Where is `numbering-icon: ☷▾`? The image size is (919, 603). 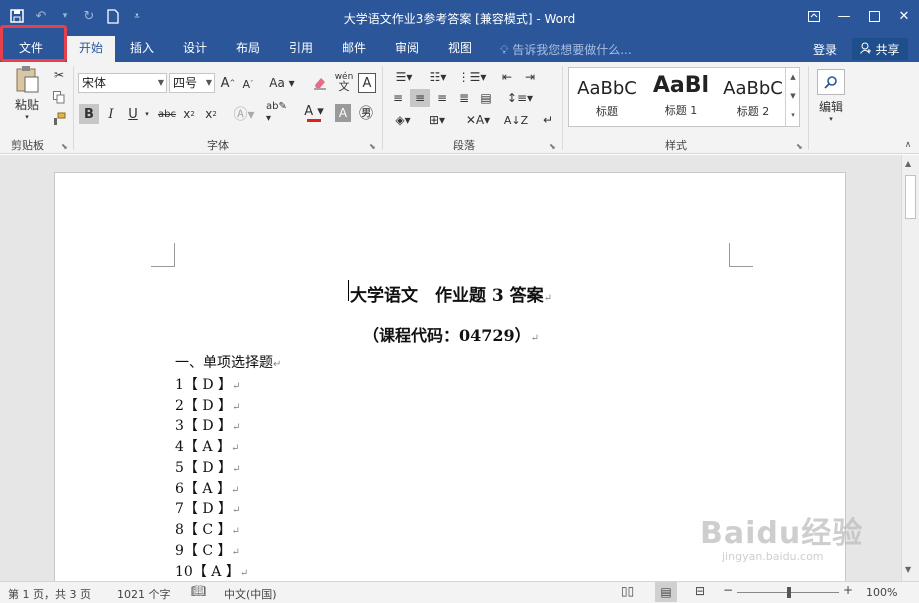 numbering-icon: ☷▾ is located at coordinates (438, 77).